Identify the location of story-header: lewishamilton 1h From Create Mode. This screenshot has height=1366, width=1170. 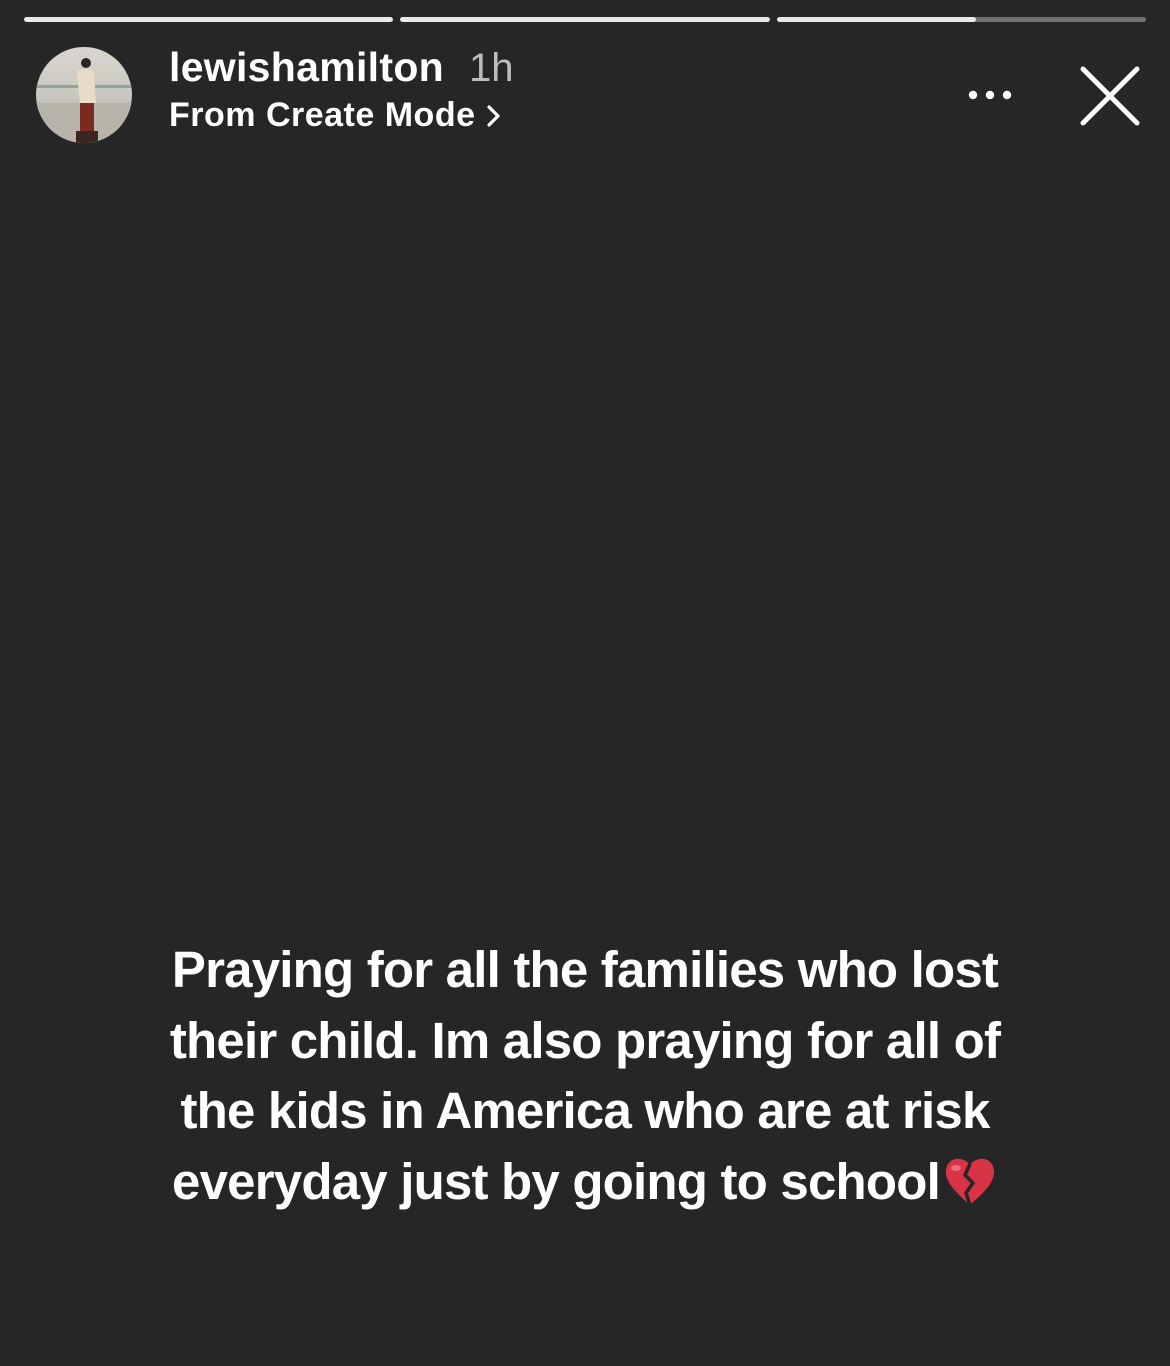
(341, 89).